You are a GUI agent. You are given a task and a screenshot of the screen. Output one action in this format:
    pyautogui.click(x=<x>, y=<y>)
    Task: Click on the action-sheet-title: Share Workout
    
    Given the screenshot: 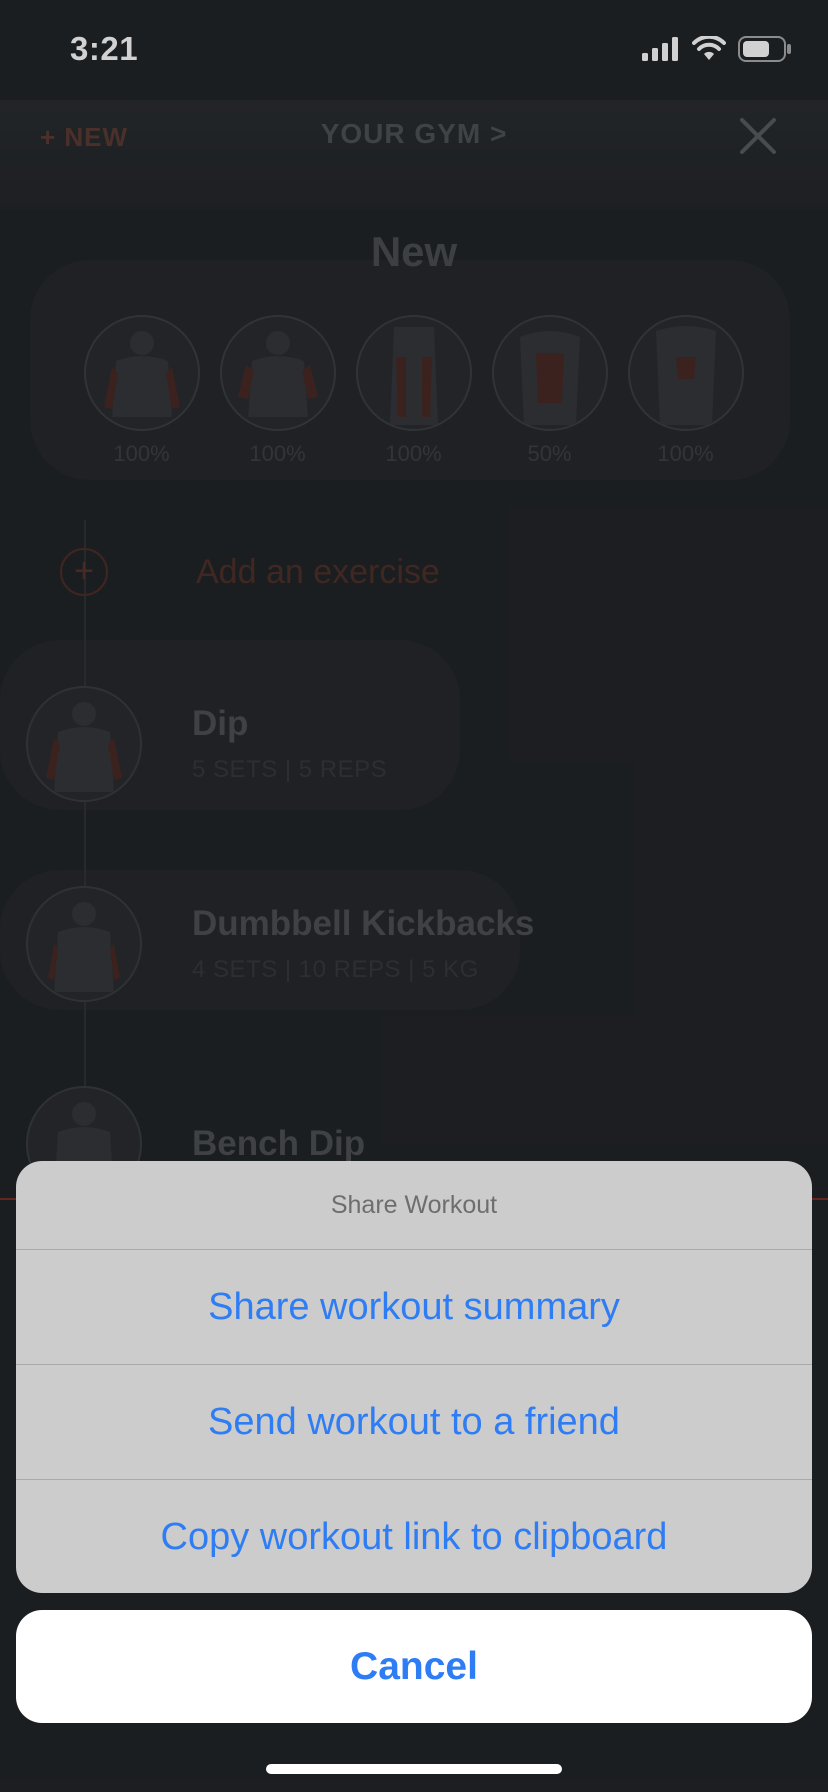 What is the action you would take?
    pyautogui.click(x=414, y=1205)
    